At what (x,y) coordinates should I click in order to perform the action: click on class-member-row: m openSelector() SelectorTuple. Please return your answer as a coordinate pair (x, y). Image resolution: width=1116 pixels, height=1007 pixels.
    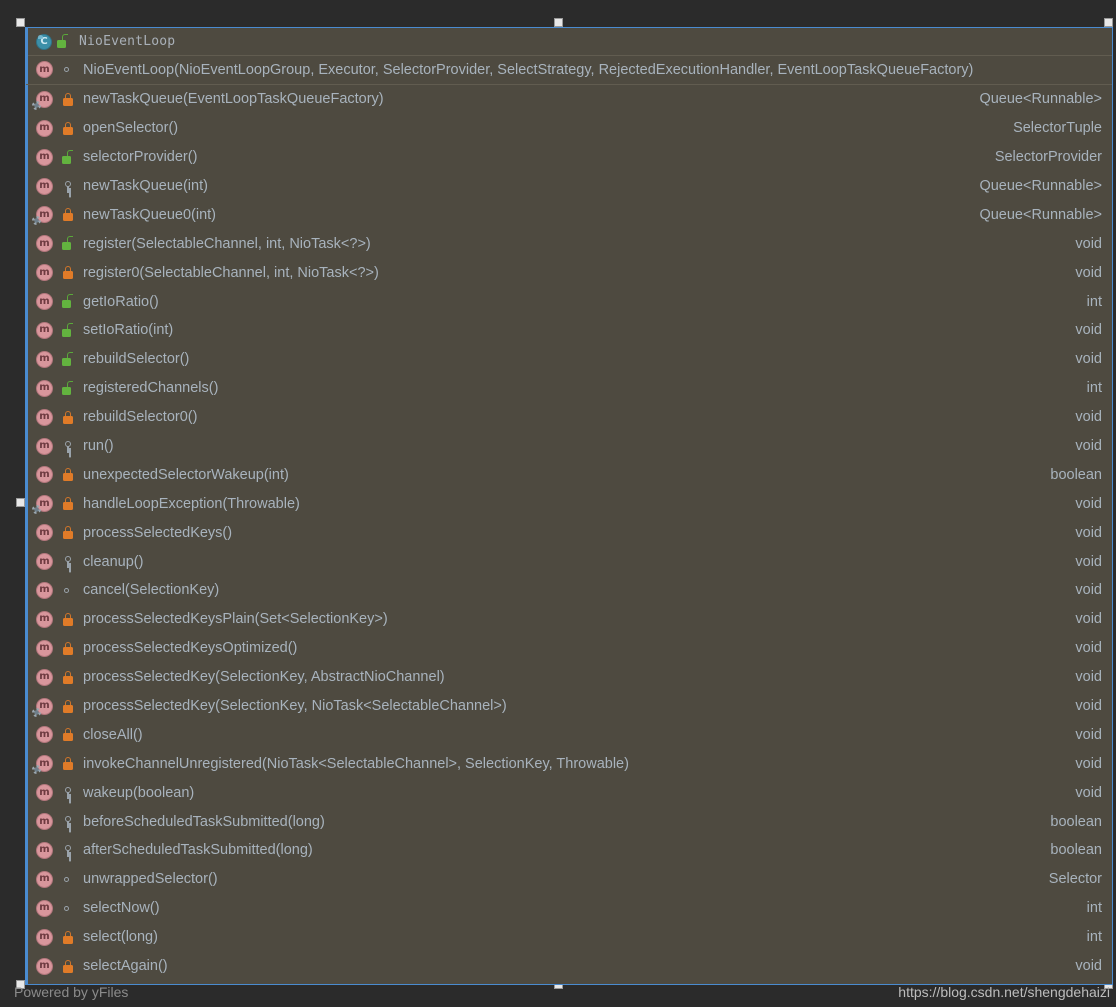
    Looking at the image, I should click on (569, 128).